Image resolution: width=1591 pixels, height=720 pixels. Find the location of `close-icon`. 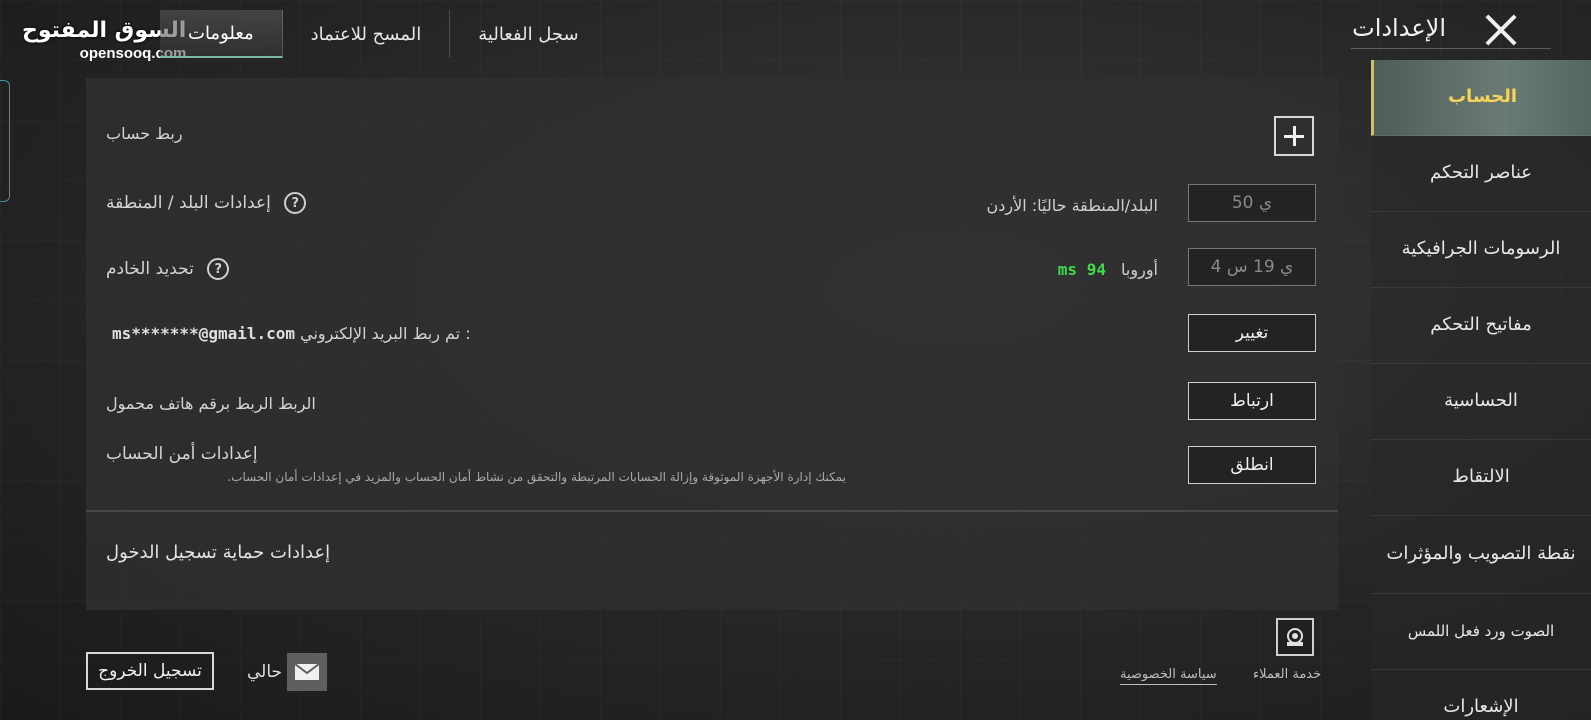

close-icon is located at coordinates (1501, 30).